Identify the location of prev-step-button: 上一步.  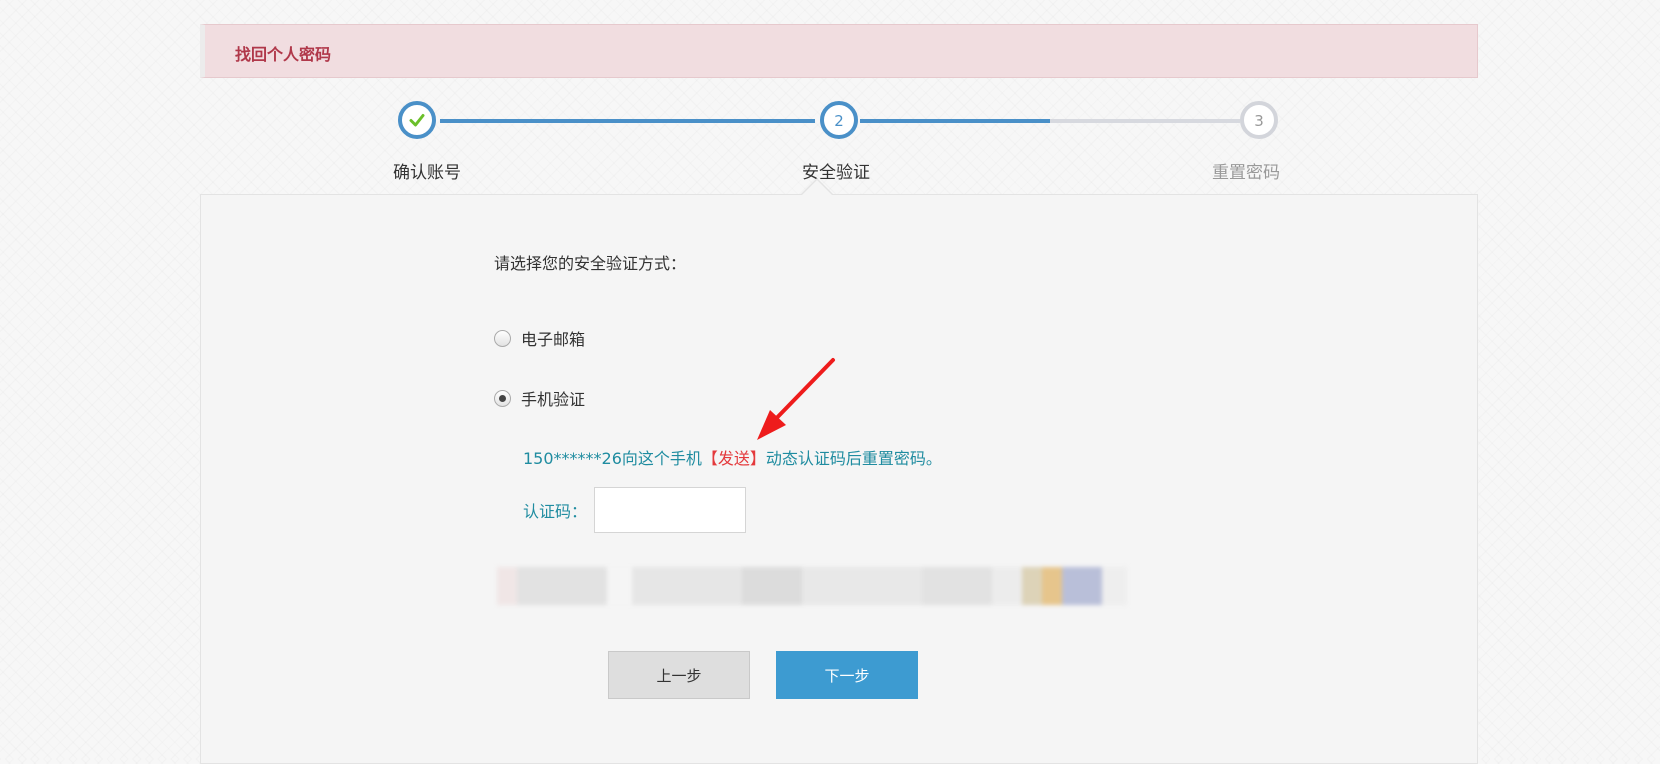
(679, 675).